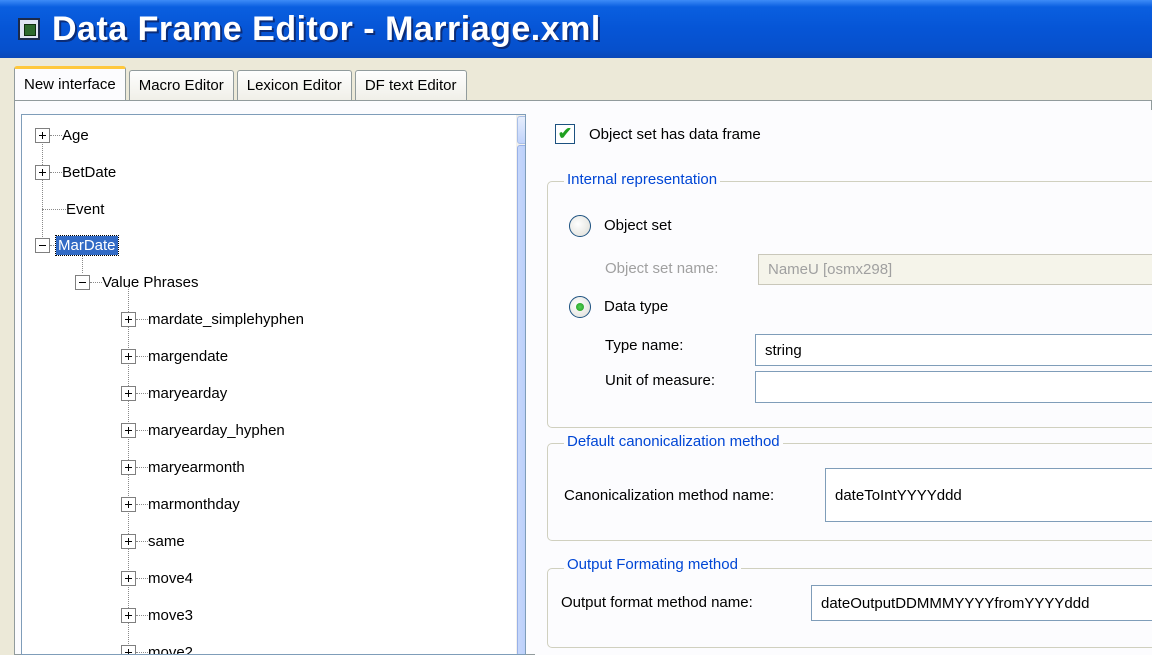  I want to click on tree-scrollbar: ▲, so click(520, 384).